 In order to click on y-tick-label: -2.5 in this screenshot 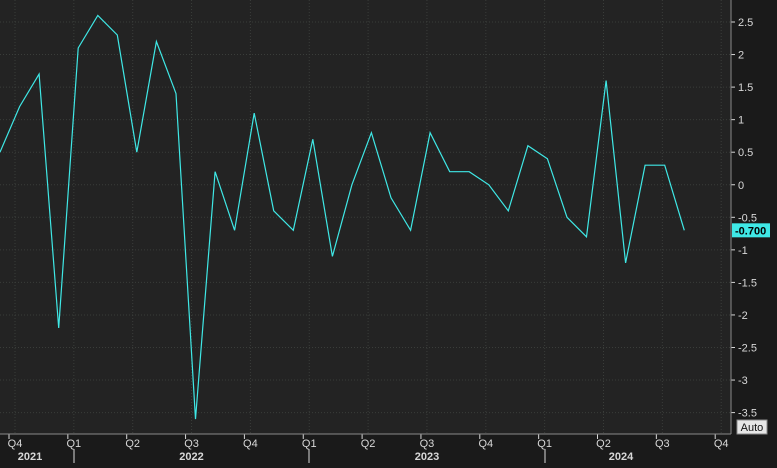, I will do `click(747, 349)`.